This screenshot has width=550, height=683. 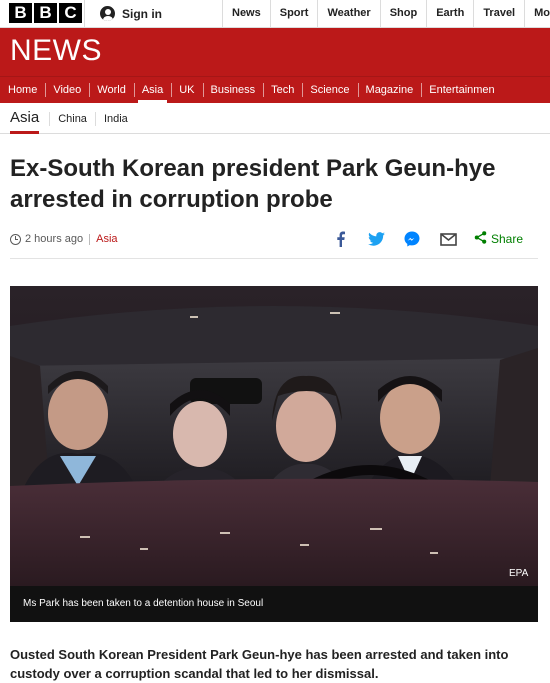 I want to click on twitter-icon, so click(x=376, y=239).